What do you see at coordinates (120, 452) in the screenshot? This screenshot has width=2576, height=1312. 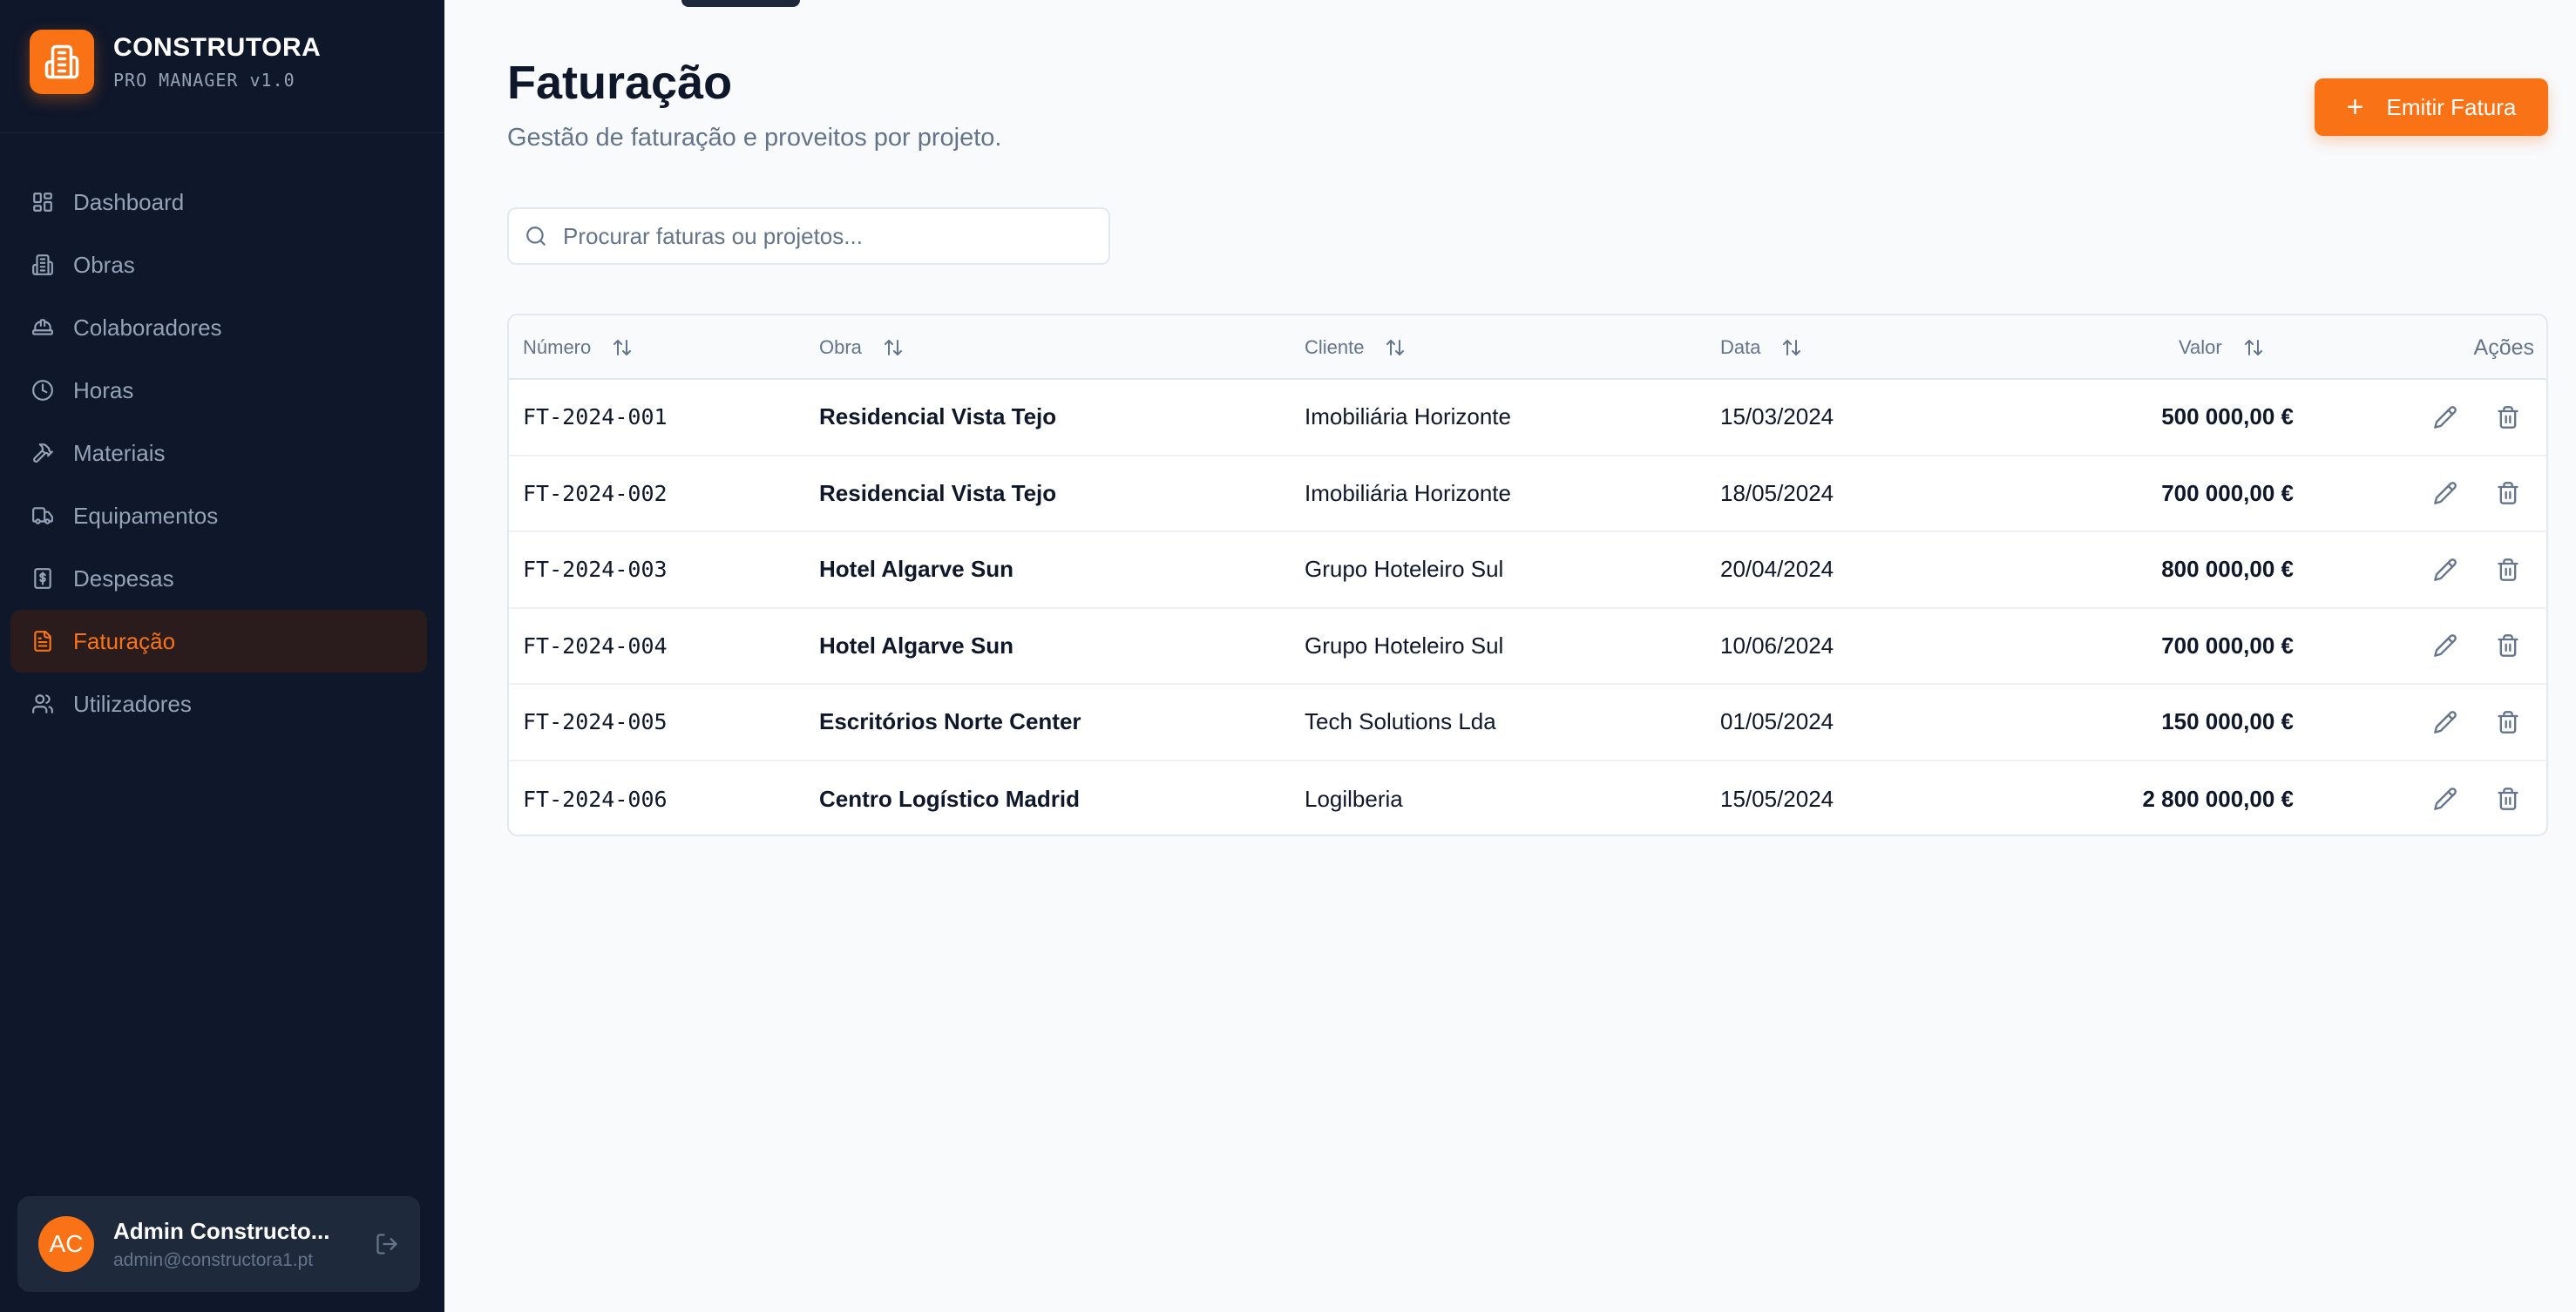 I see `sidebar-item-label: Materiais` at bounding box center [120, 452].